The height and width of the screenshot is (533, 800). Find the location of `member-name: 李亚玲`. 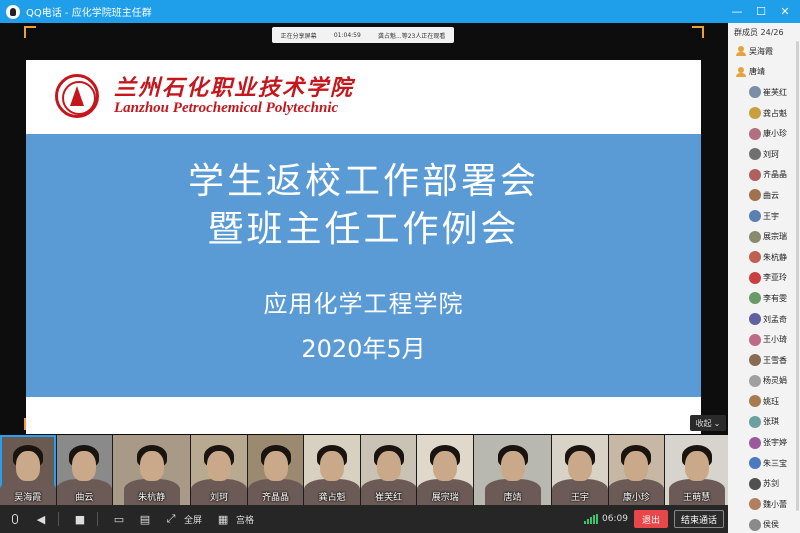

member-name: 李亚玲 is located at coordinates (775, 278).